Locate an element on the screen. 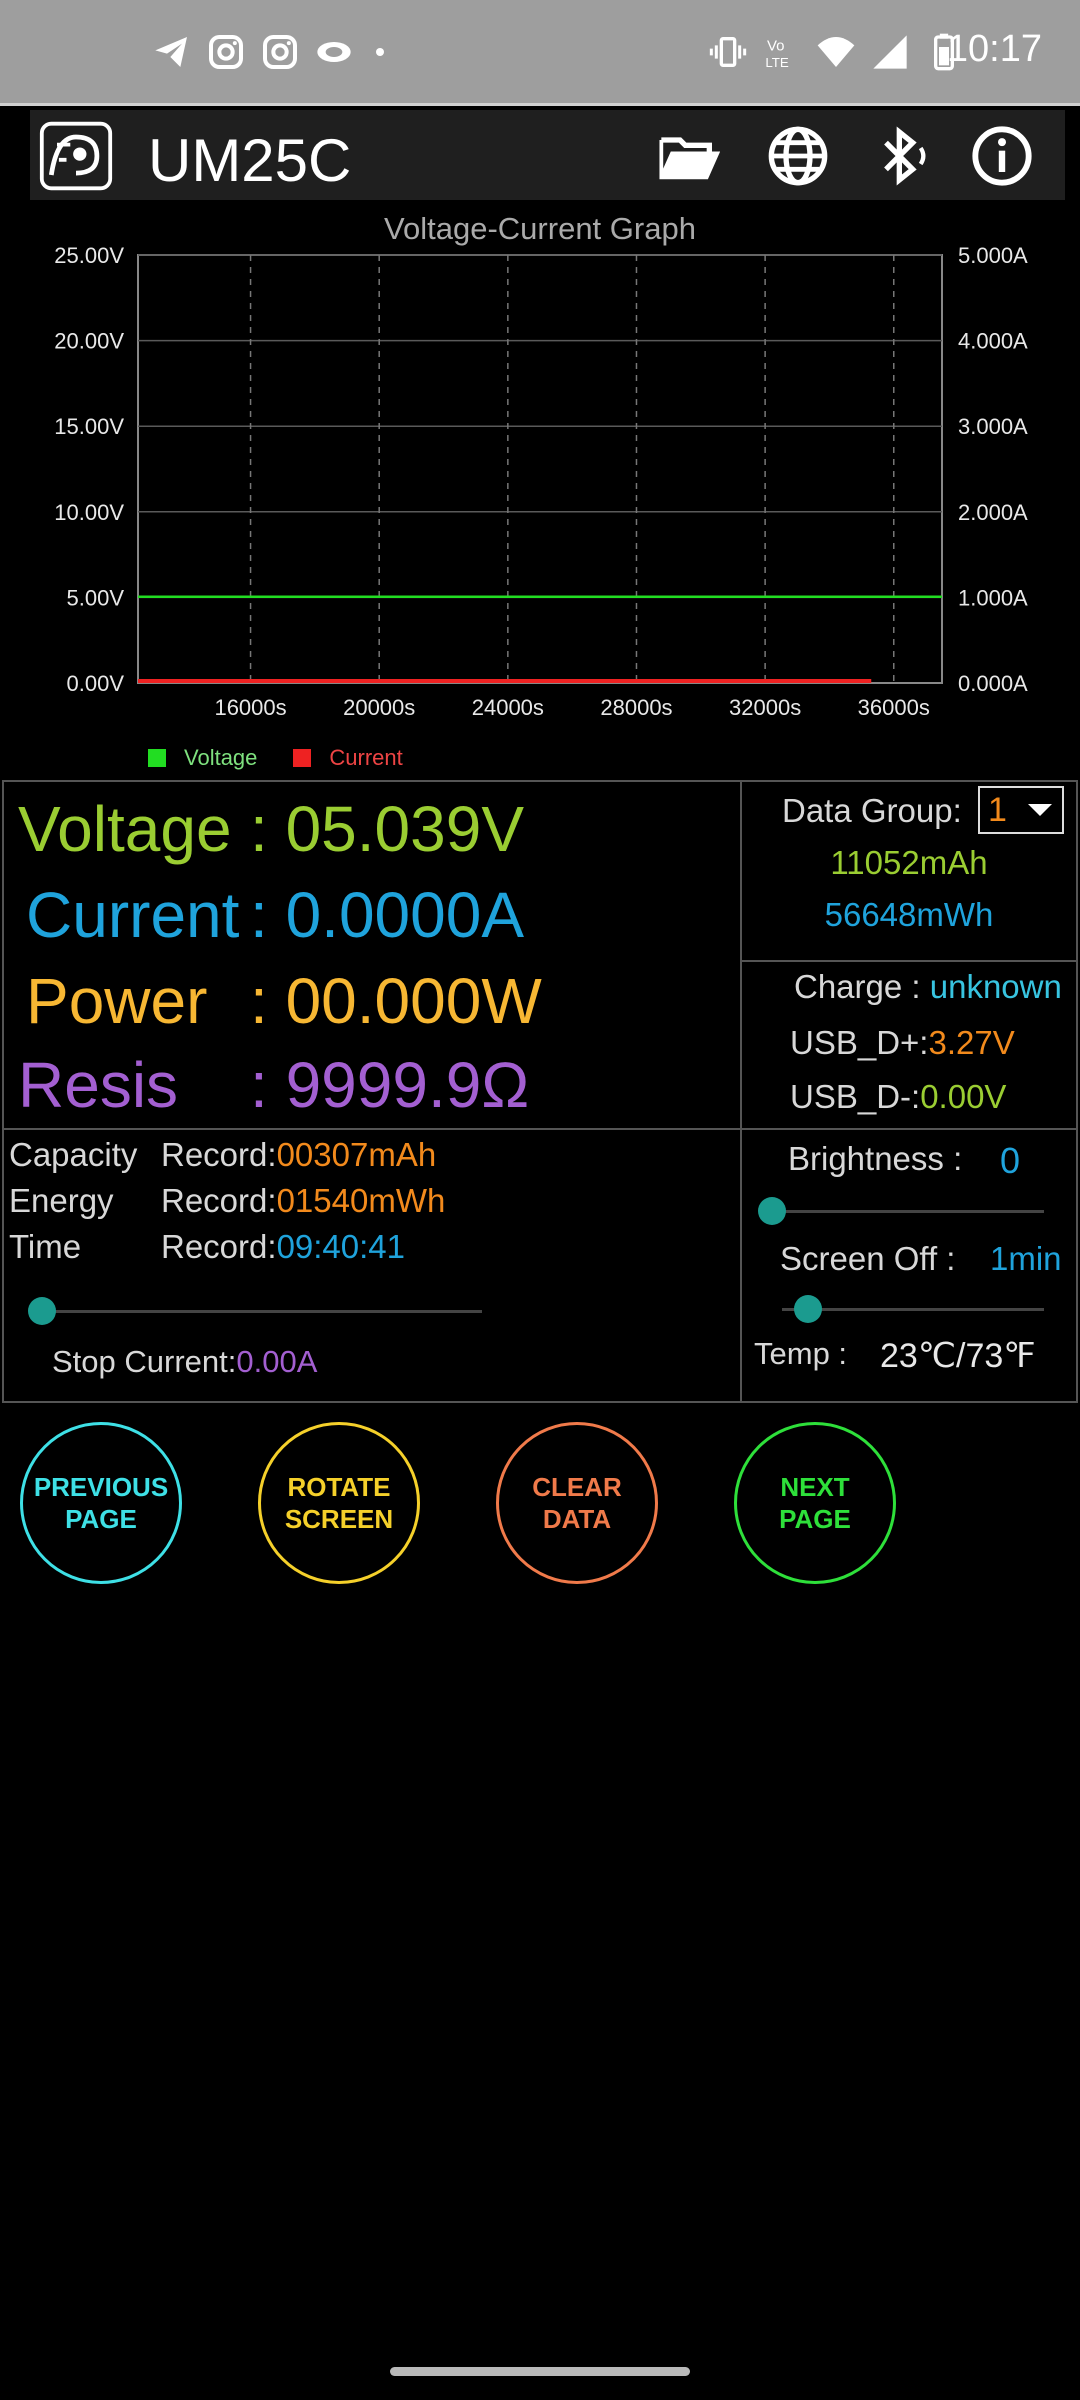  resis-reading: Resis : 9999.9Ω is located at coordinates (273, 1085).